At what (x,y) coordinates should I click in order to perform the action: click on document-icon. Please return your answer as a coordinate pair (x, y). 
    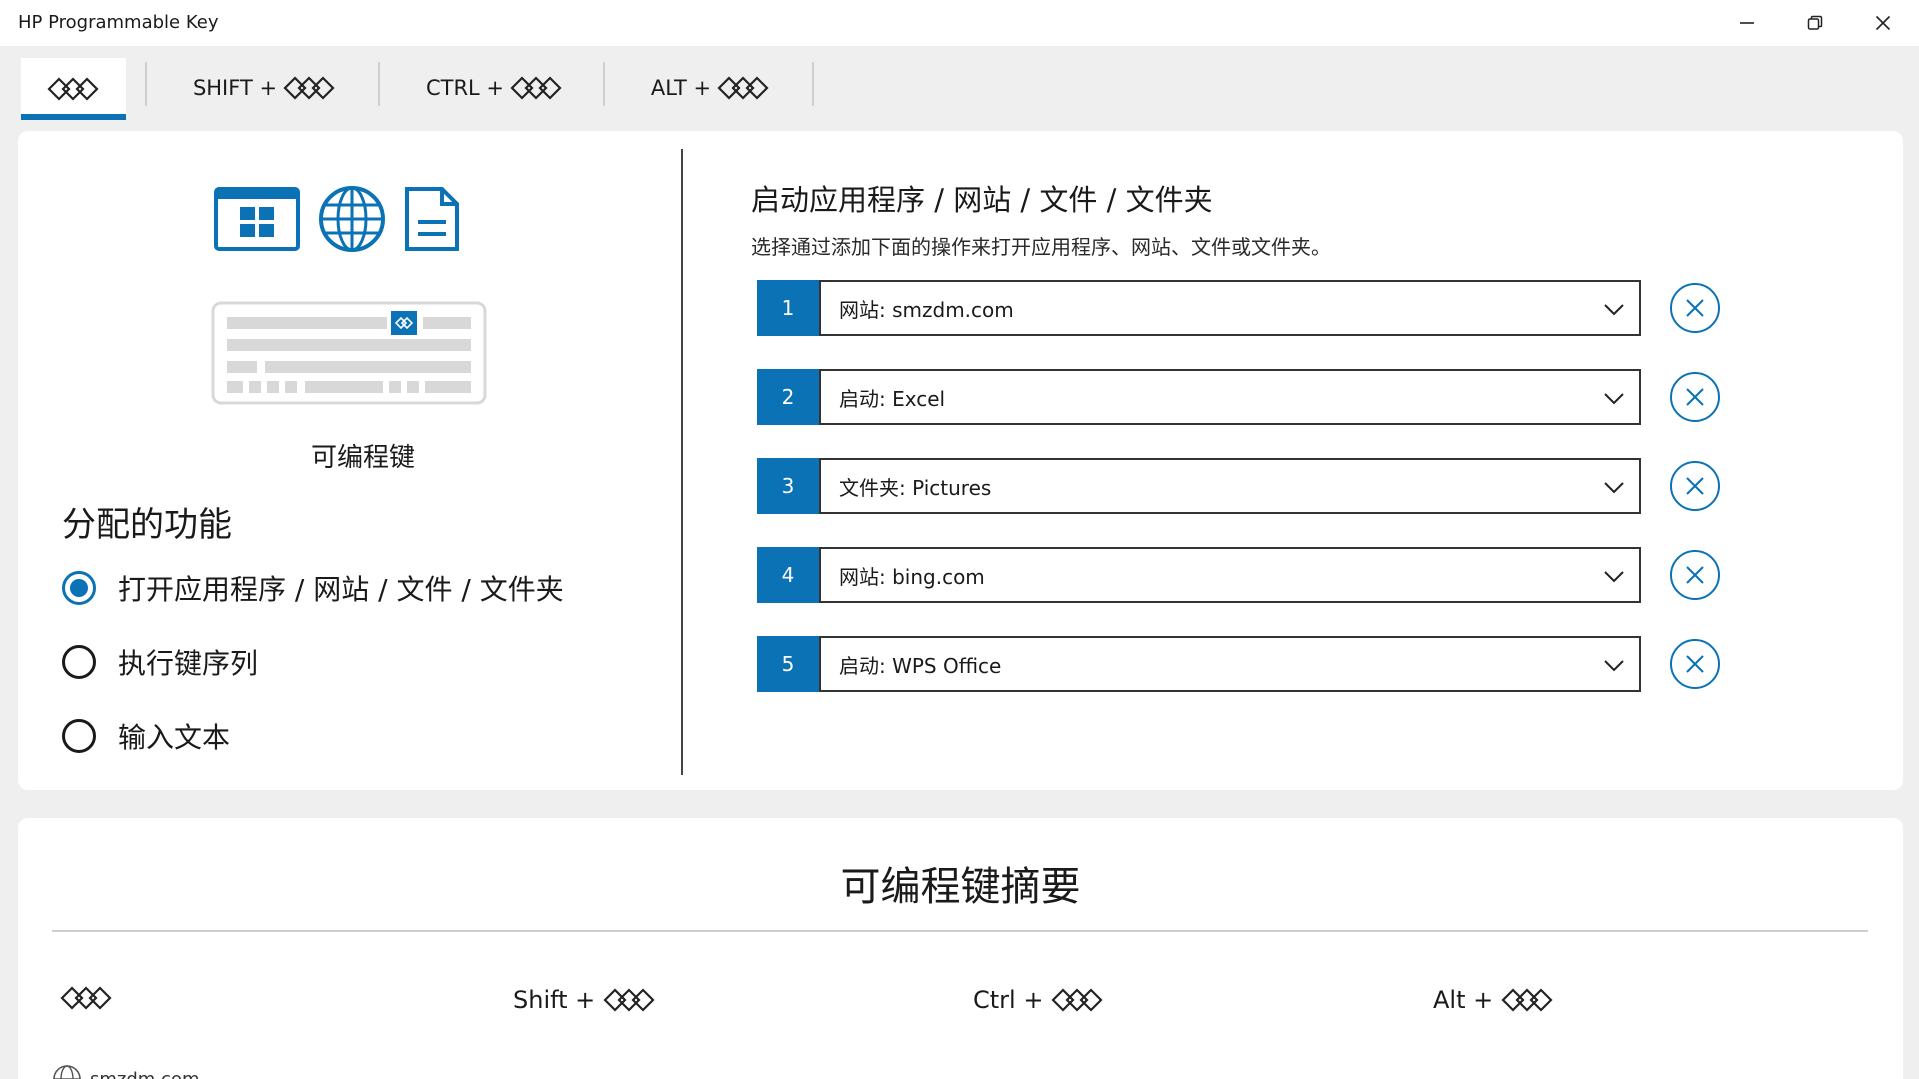
    Looking at the image, I should click on (432, 219).